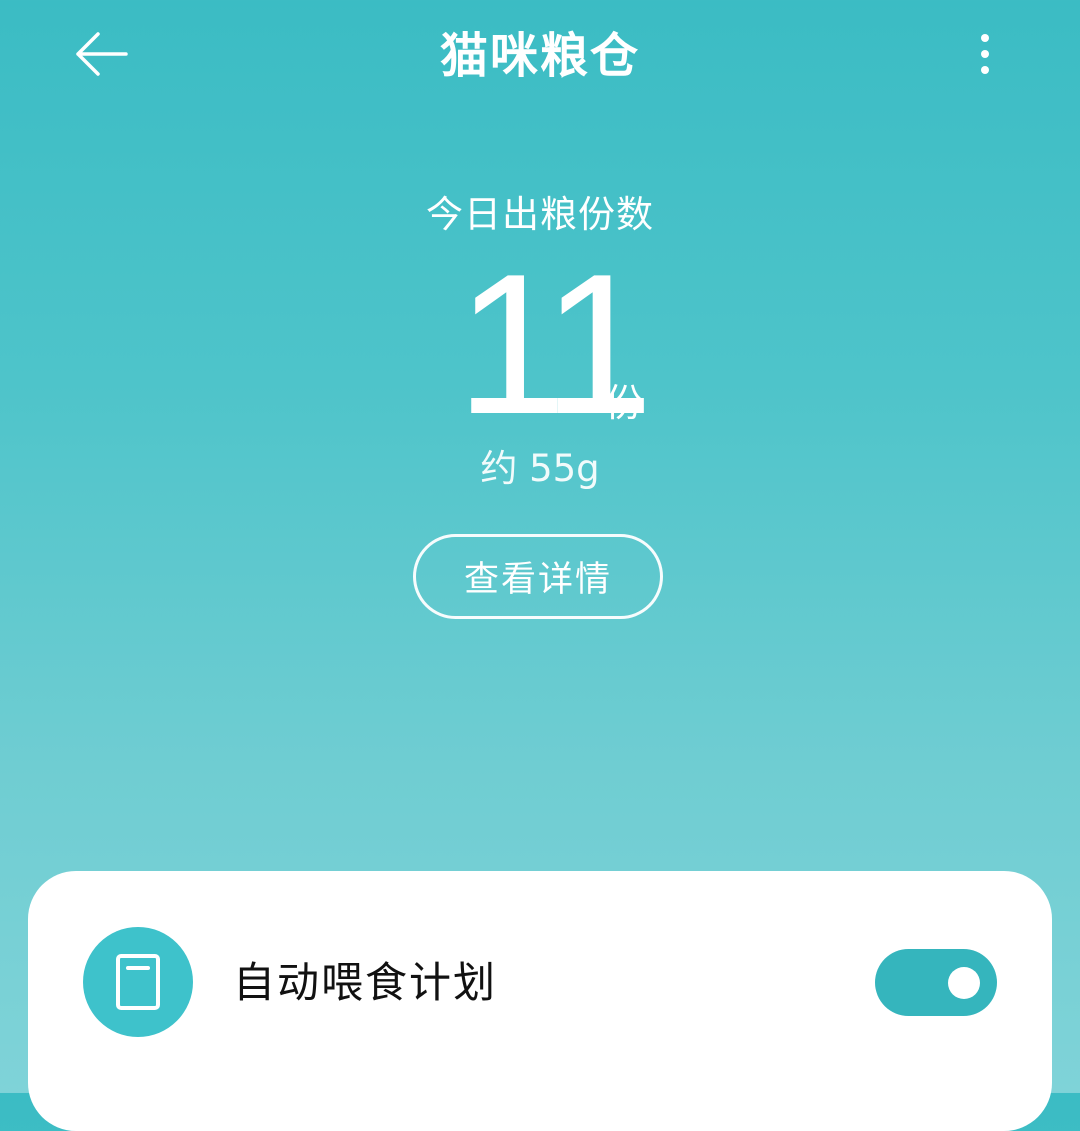 This screenshot has height=1131, width=1080. What do you see at coordinates (555, 344) in the screenshot?
I see `dispense-count-value: 11` at bounding box center [555, 344].